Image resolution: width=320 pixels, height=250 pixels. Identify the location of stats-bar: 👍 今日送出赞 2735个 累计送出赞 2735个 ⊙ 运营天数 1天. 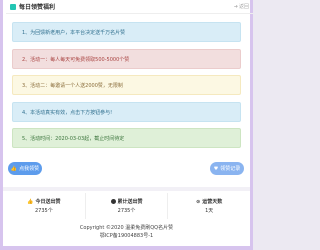
(126, 206).